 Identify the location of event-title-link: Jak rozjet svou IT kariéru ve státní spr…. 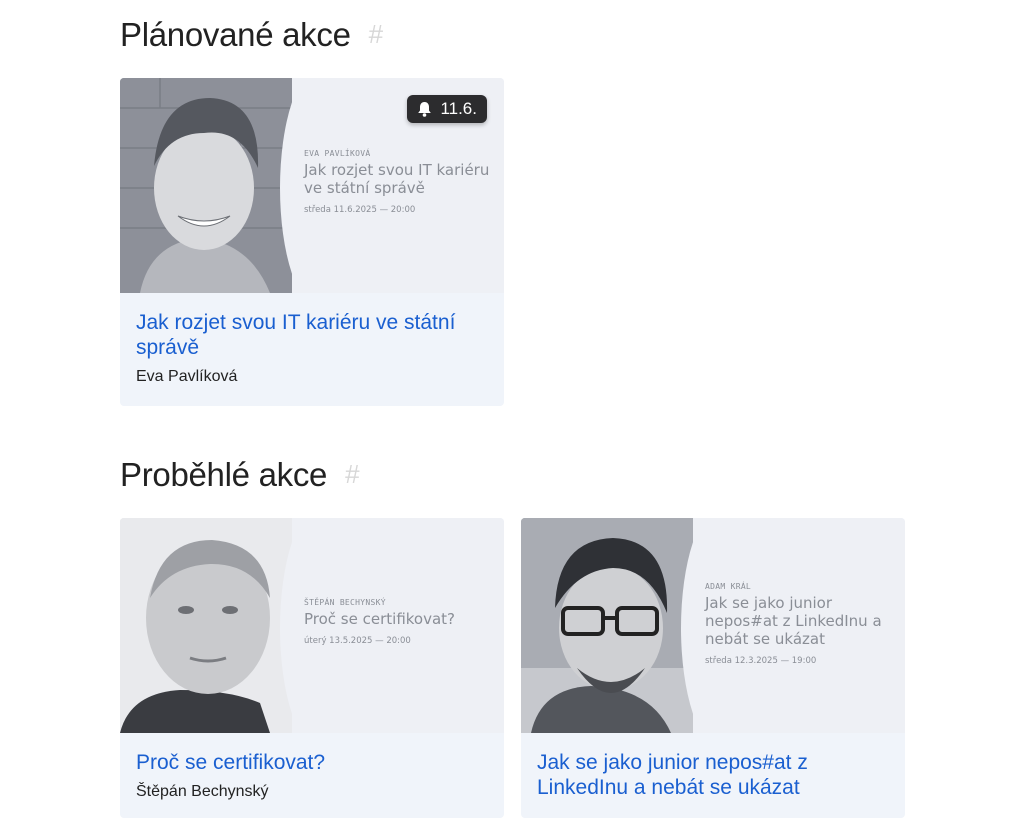
(312, 335).